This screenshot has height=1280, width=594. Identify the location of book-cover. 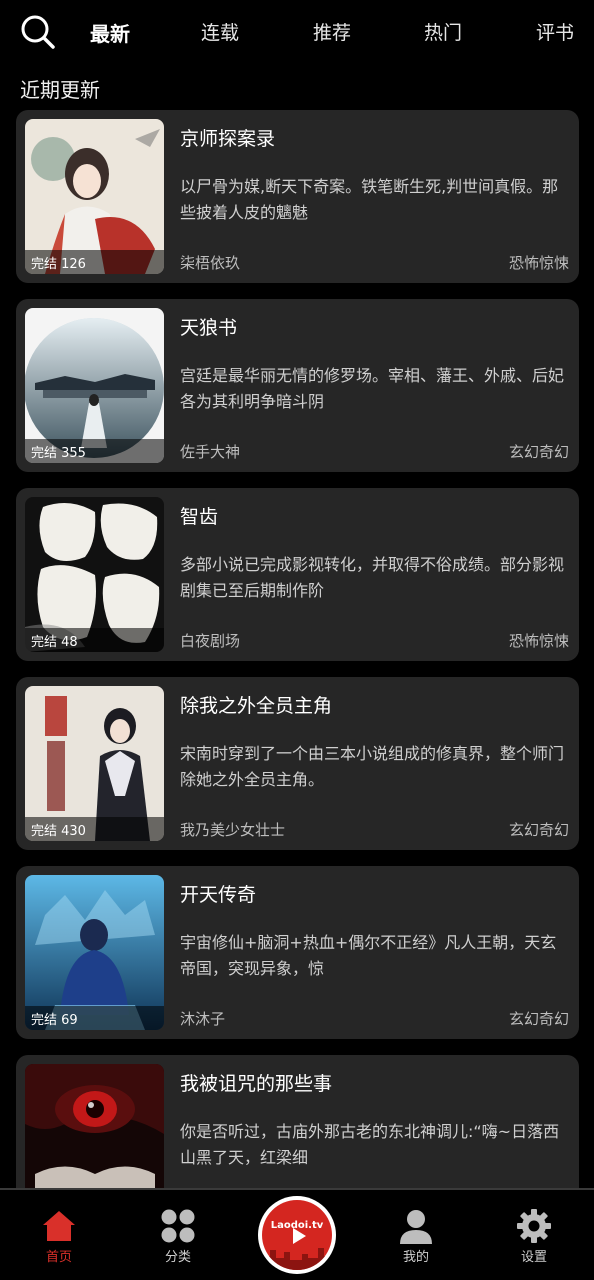
(94, 1126).